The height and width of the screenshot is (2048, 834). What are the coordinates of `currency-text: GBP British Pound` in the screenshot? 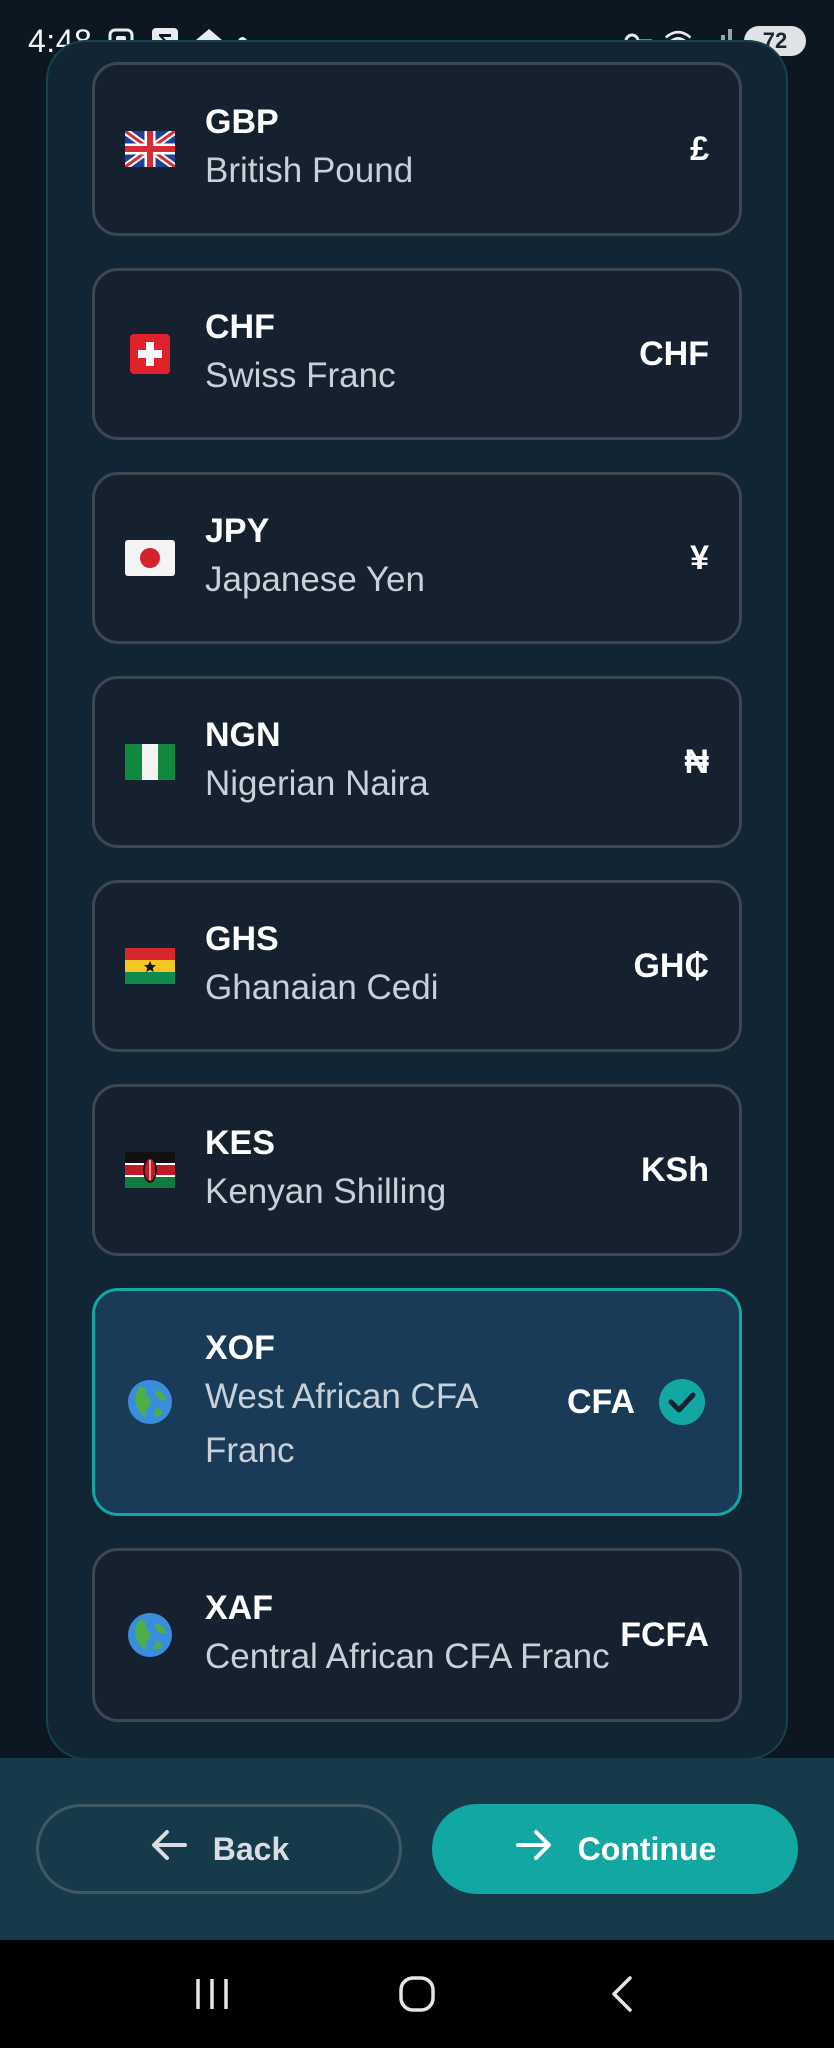 It's located at (309, 149).